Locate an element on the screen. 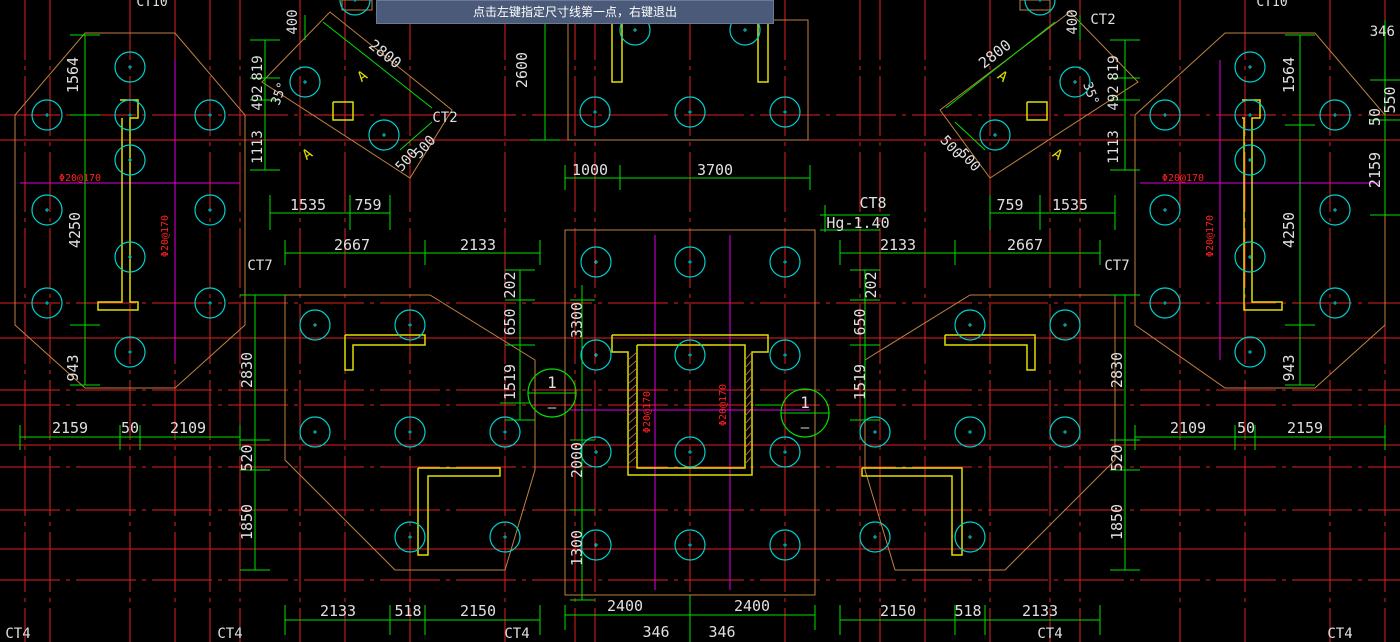 The height and width of the screenshot is (642, 1400). dim-2159-right-vertical: 2159 is located at coordinates (1375, 170).